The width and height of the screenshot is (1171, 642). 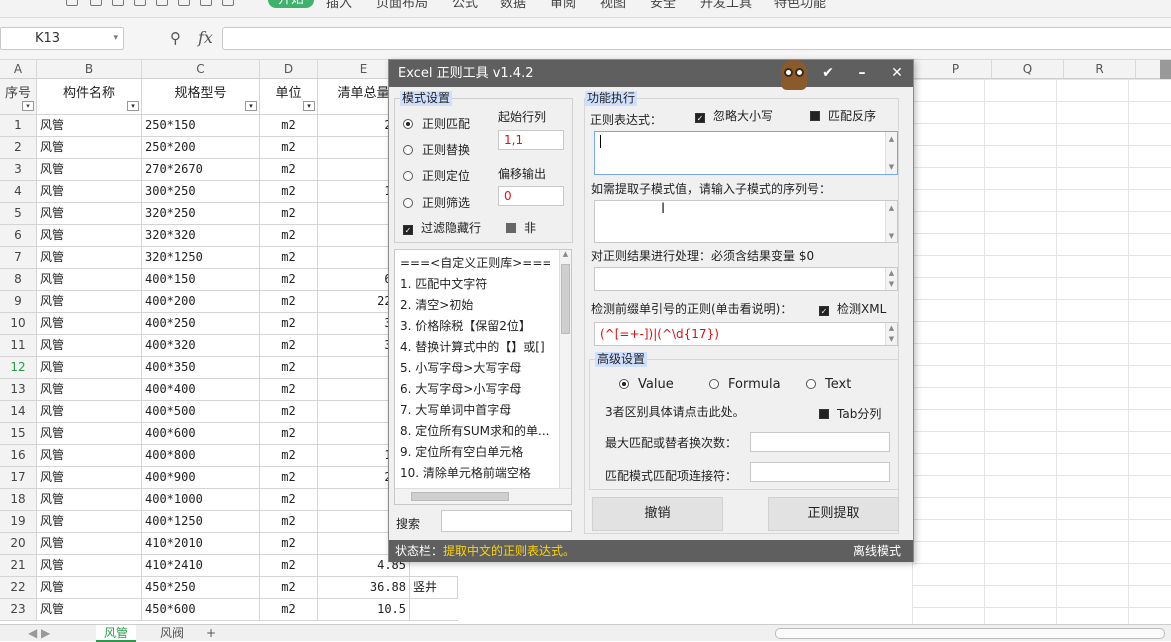 What do you see at coordinates (506, 521) in the screenshot?
I see `search-input` at bounding box center [506, 521].